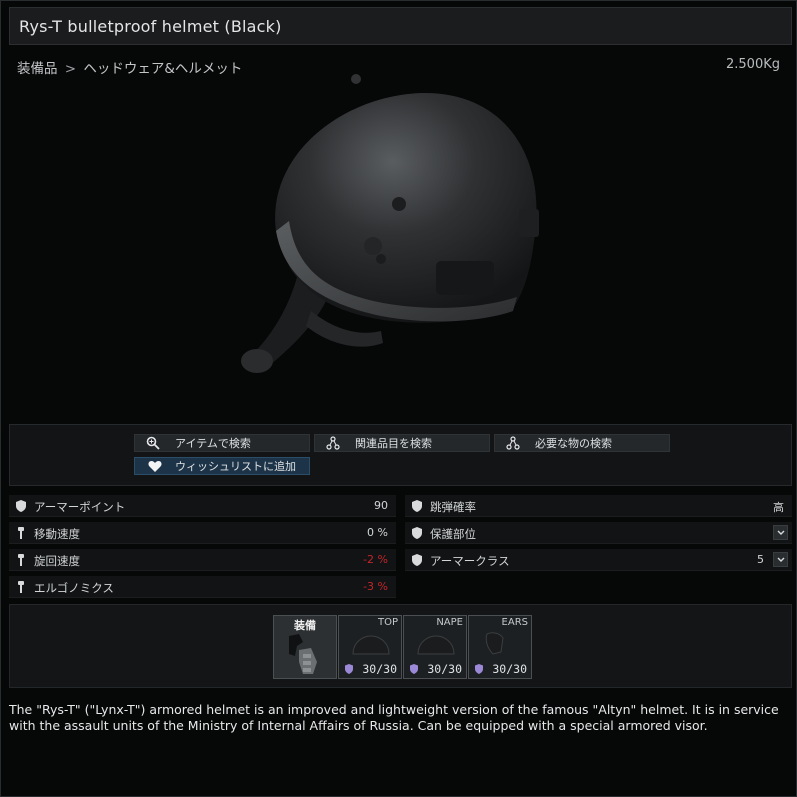 The height and width of the screenshot is (797, 797). I want to click on helmet-top-icon, so click(371, 645).